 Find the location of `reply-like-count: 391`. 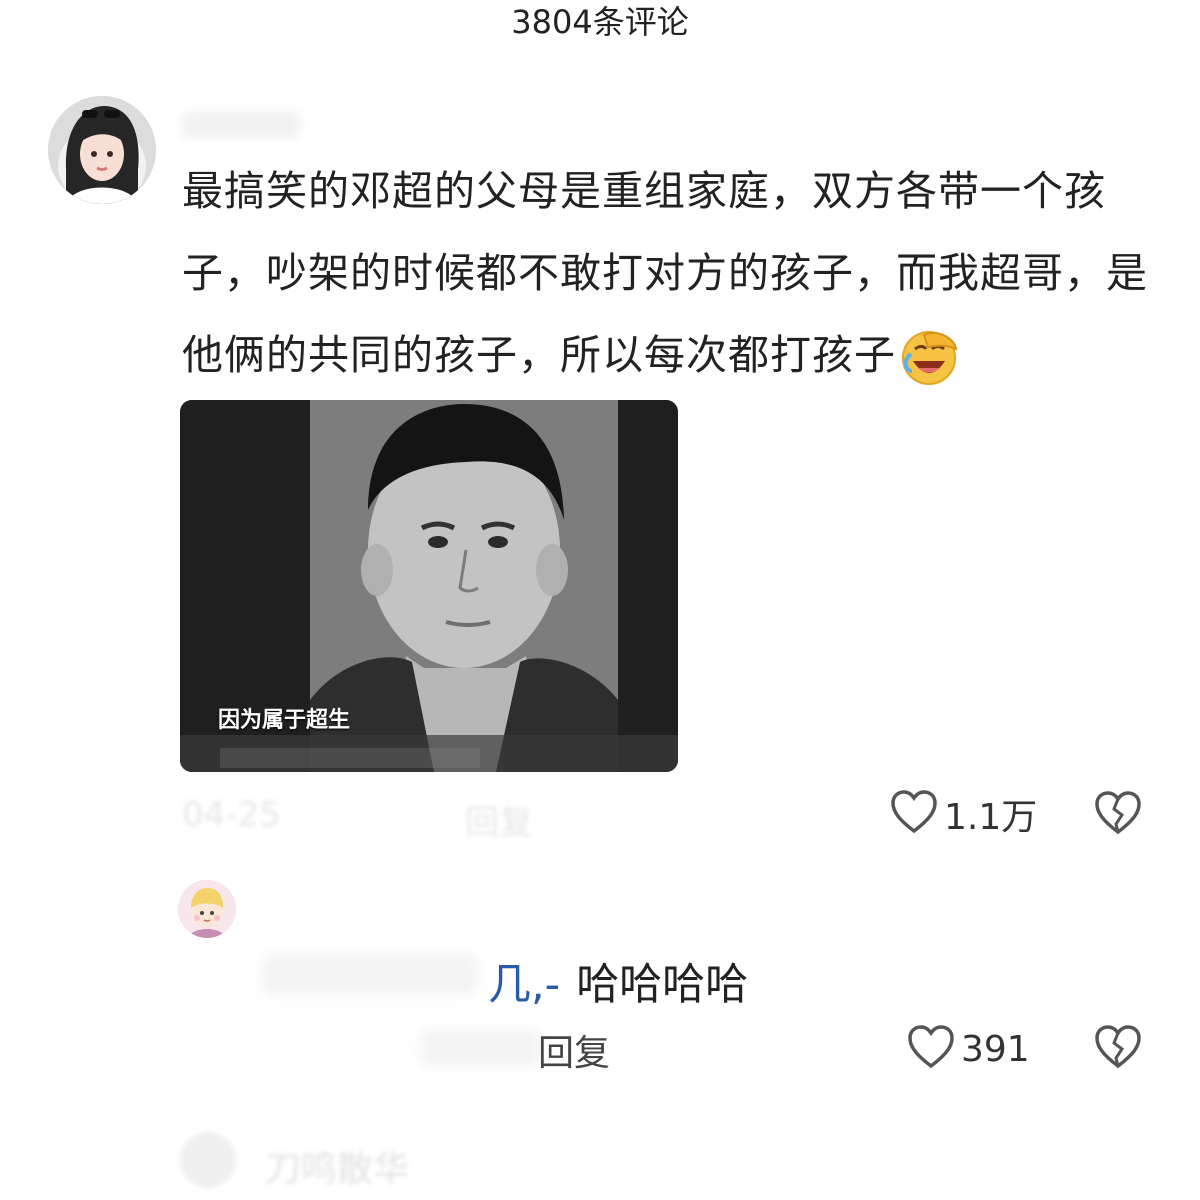

reply-like-count: 391 is located at coordinates (995, 1049).